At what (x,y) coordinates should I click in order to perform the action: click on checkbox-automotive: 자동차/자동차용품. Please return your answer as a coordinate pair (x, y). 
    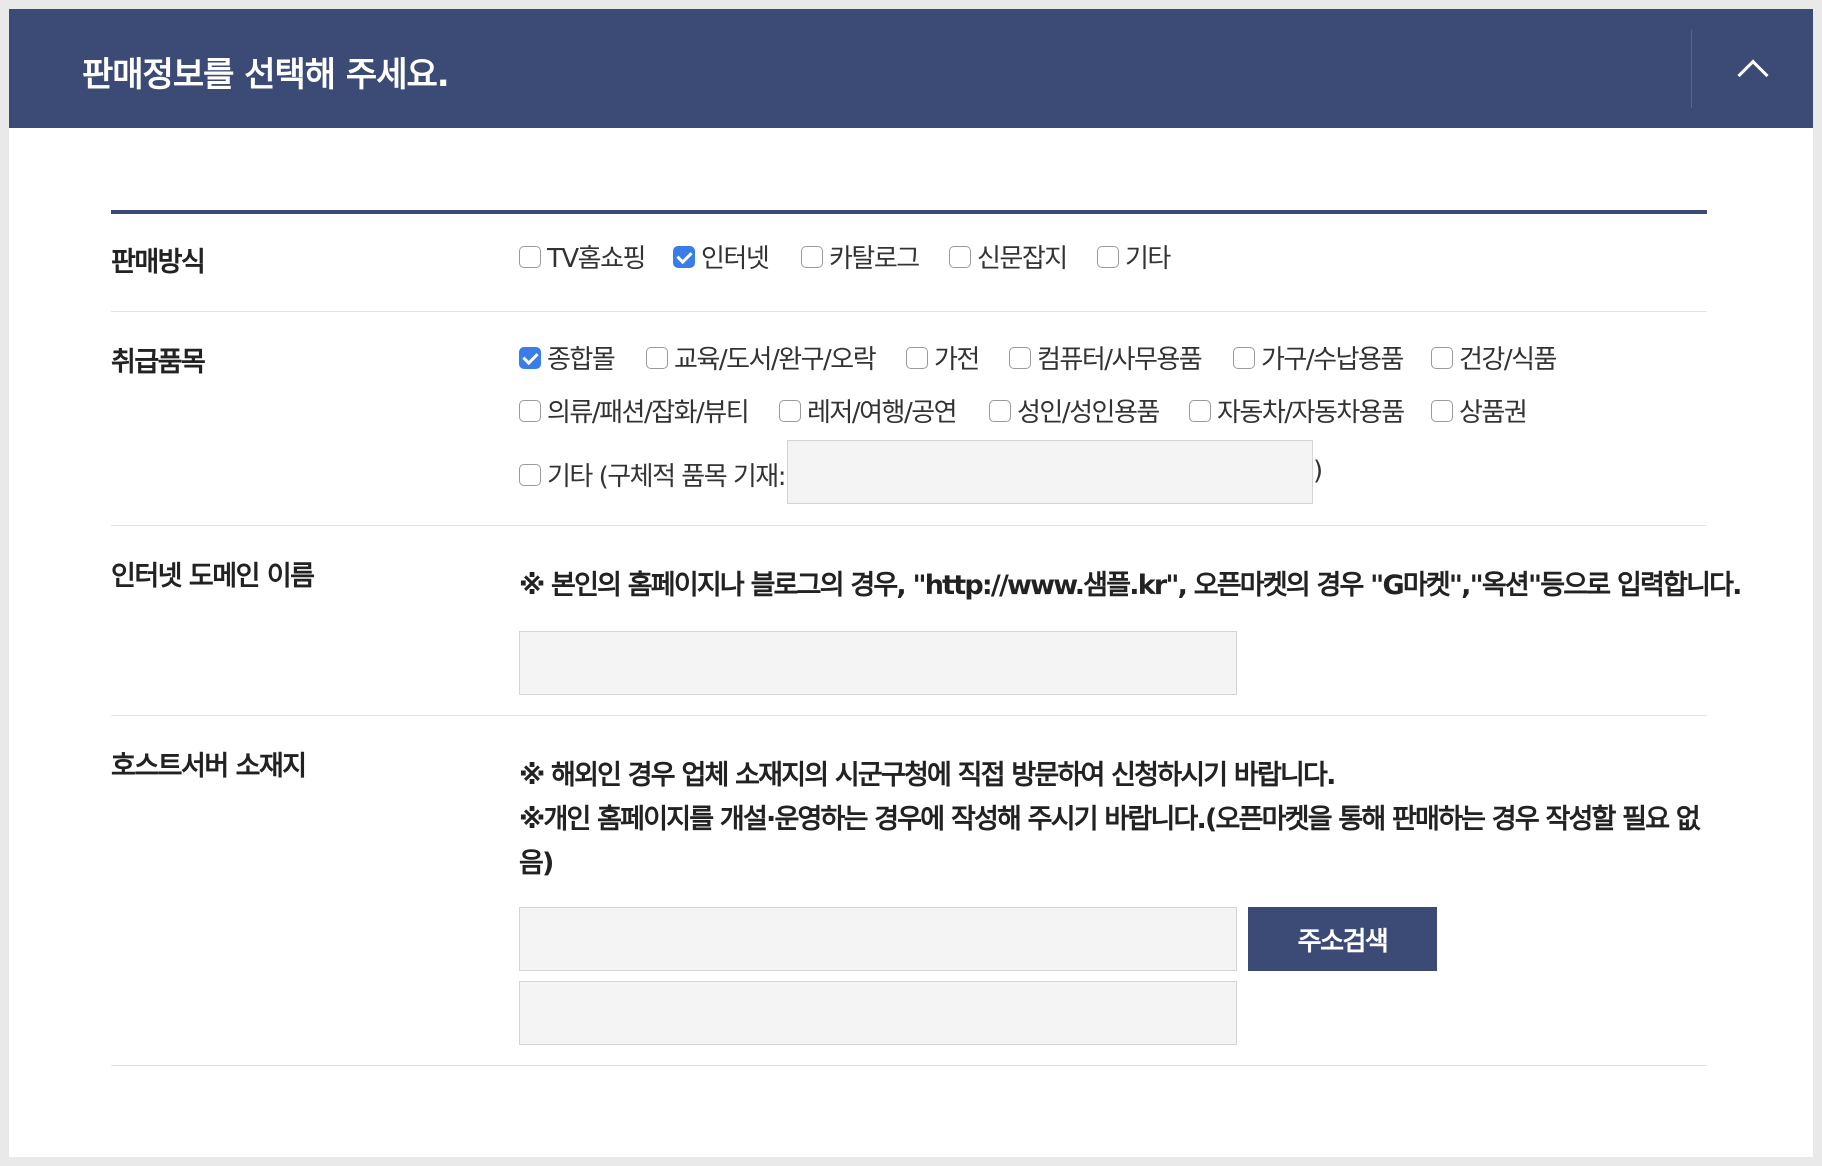
    Looking at the image, I should click on (1297, 410).